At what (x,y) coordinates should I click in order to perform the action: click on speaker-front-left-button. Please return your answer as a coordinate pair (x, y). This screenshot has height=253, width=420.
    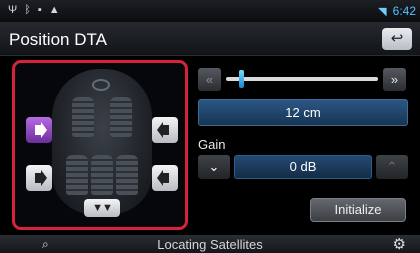
    Looking at the image, I should click on (39, 130).